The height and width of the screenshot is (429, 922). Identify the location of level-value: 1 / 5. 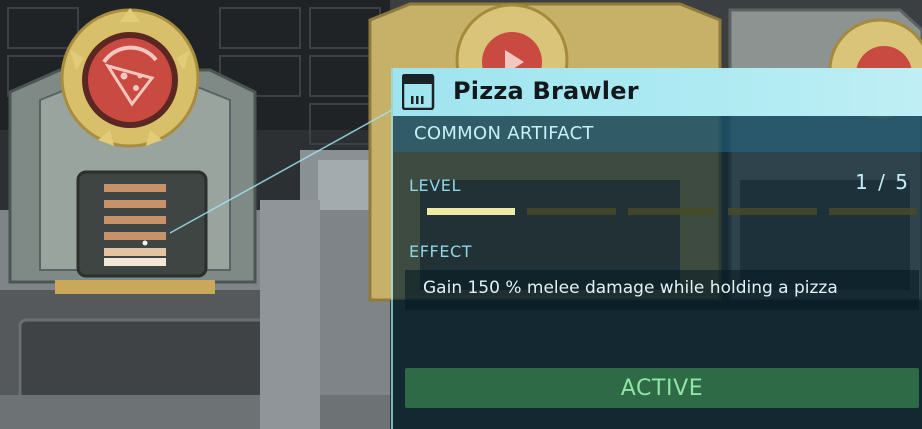
(882, 182).